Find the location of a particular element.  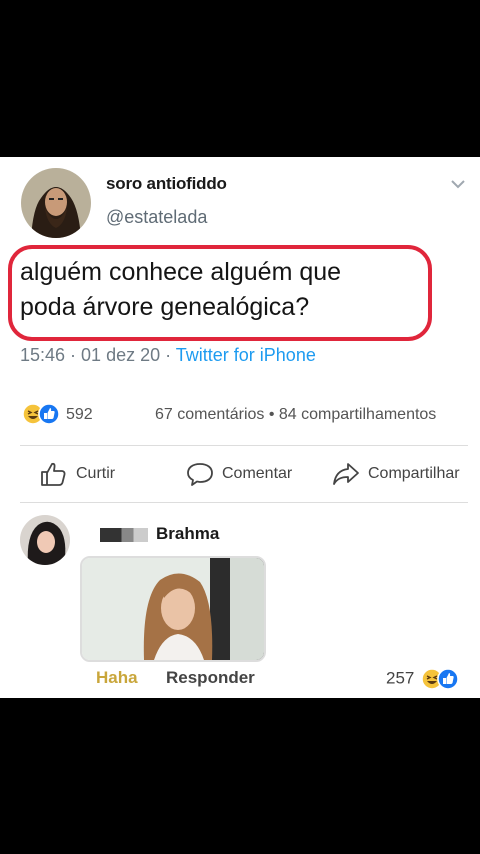

haha-like-reactions-icon is located at coordinates (440, 679).